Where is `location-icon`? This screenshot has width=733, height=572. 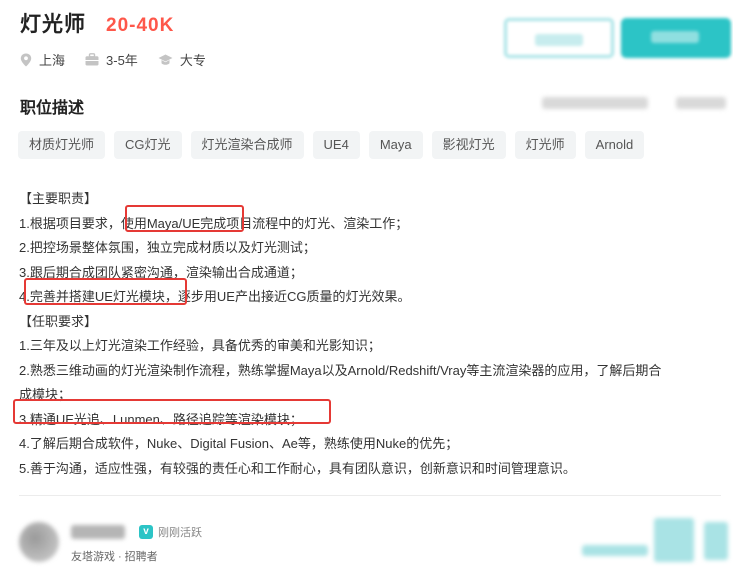 location-icon is located at coordinates (26, 59).